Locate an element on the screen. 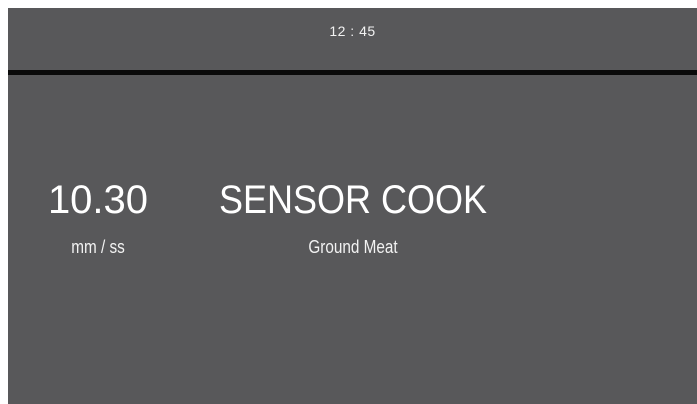 The width and height of the screenshot is (697, 404). cook-timer-unit: mm / ss is located at coordinates (98, 247).